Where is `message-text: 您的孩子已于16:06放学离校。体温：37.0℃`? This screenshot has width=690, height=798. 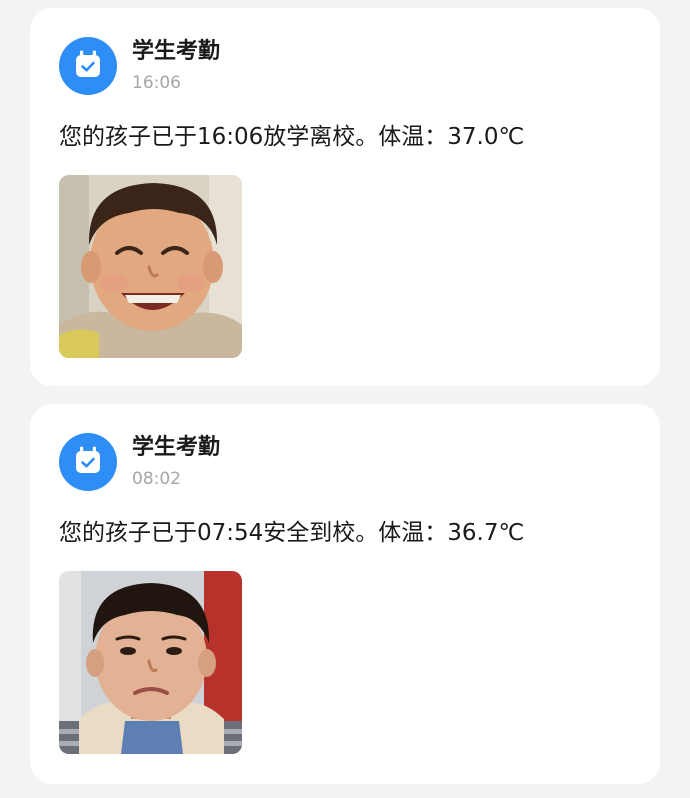 message-text: 您的孩子已于16:06放学离校。体温：37.0℃ is located at coordinates (292, 137).